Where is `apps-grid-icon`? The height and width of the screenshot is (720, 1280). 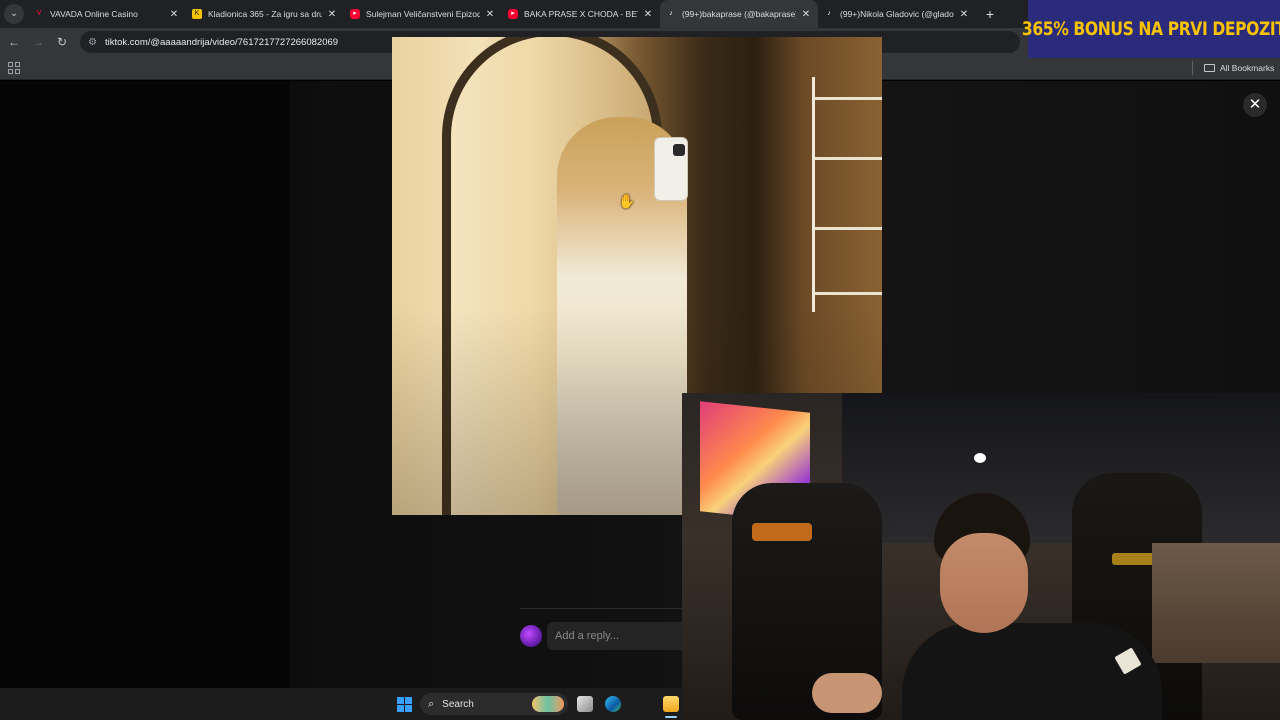 apps-grid-icon is located at coordinates (14, 68).